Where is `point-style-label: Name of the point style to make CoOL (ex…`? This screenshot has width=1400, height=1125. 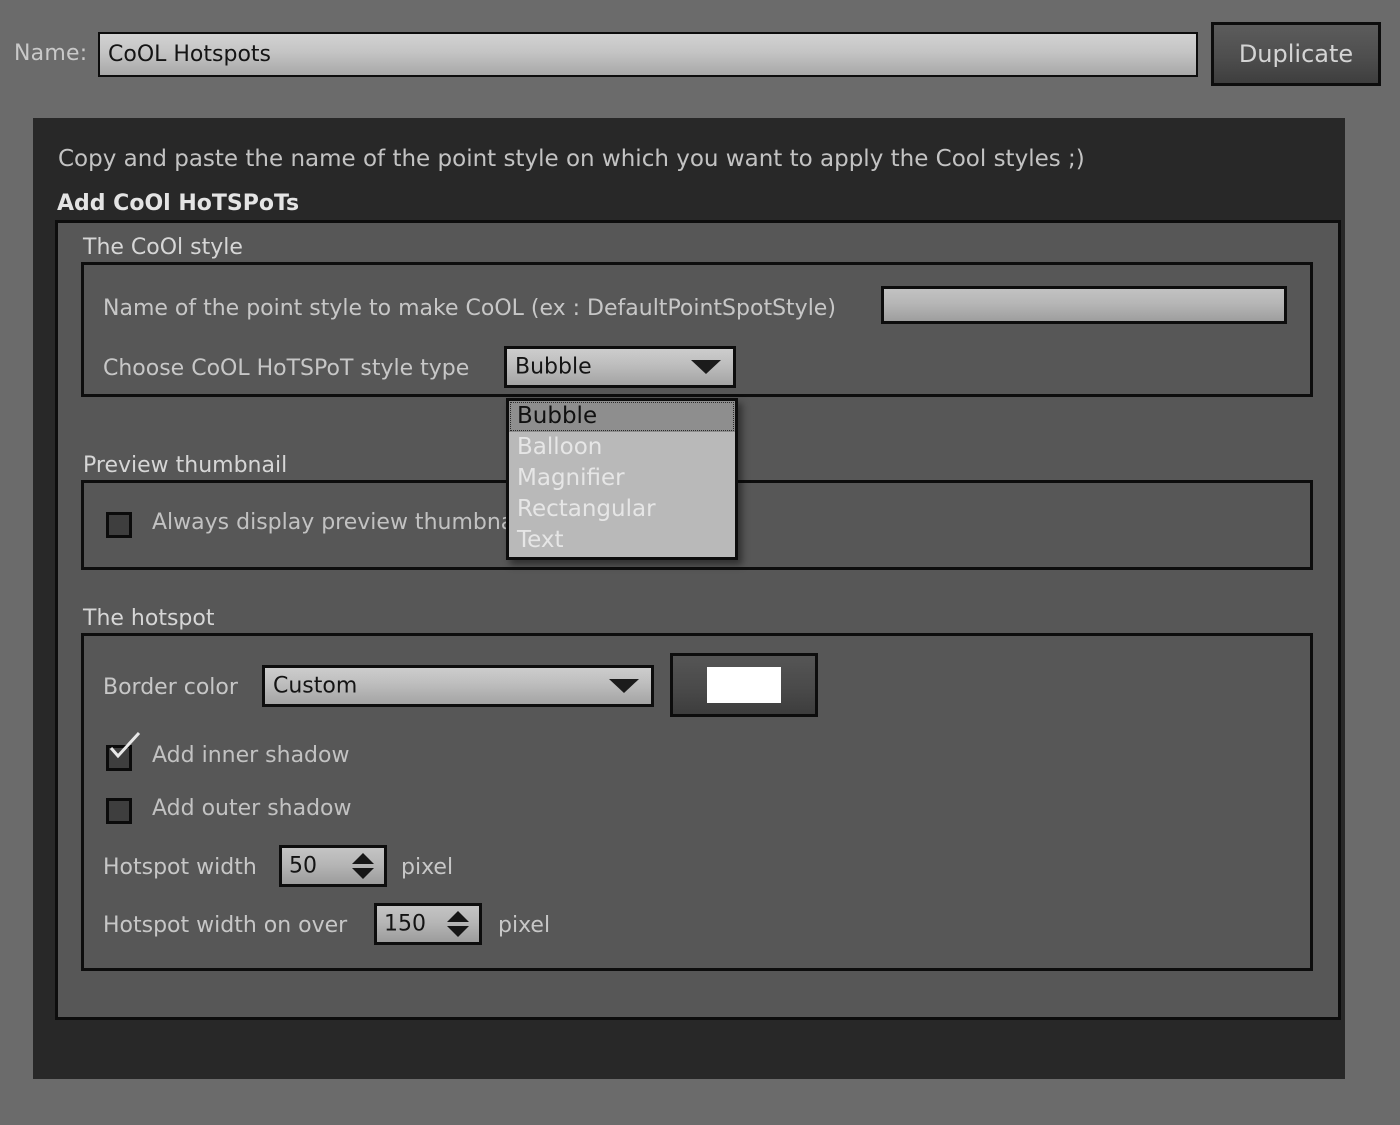
point-style-label: Name of the point style to make CoOL (ex… is located at coordinates (469, 308).